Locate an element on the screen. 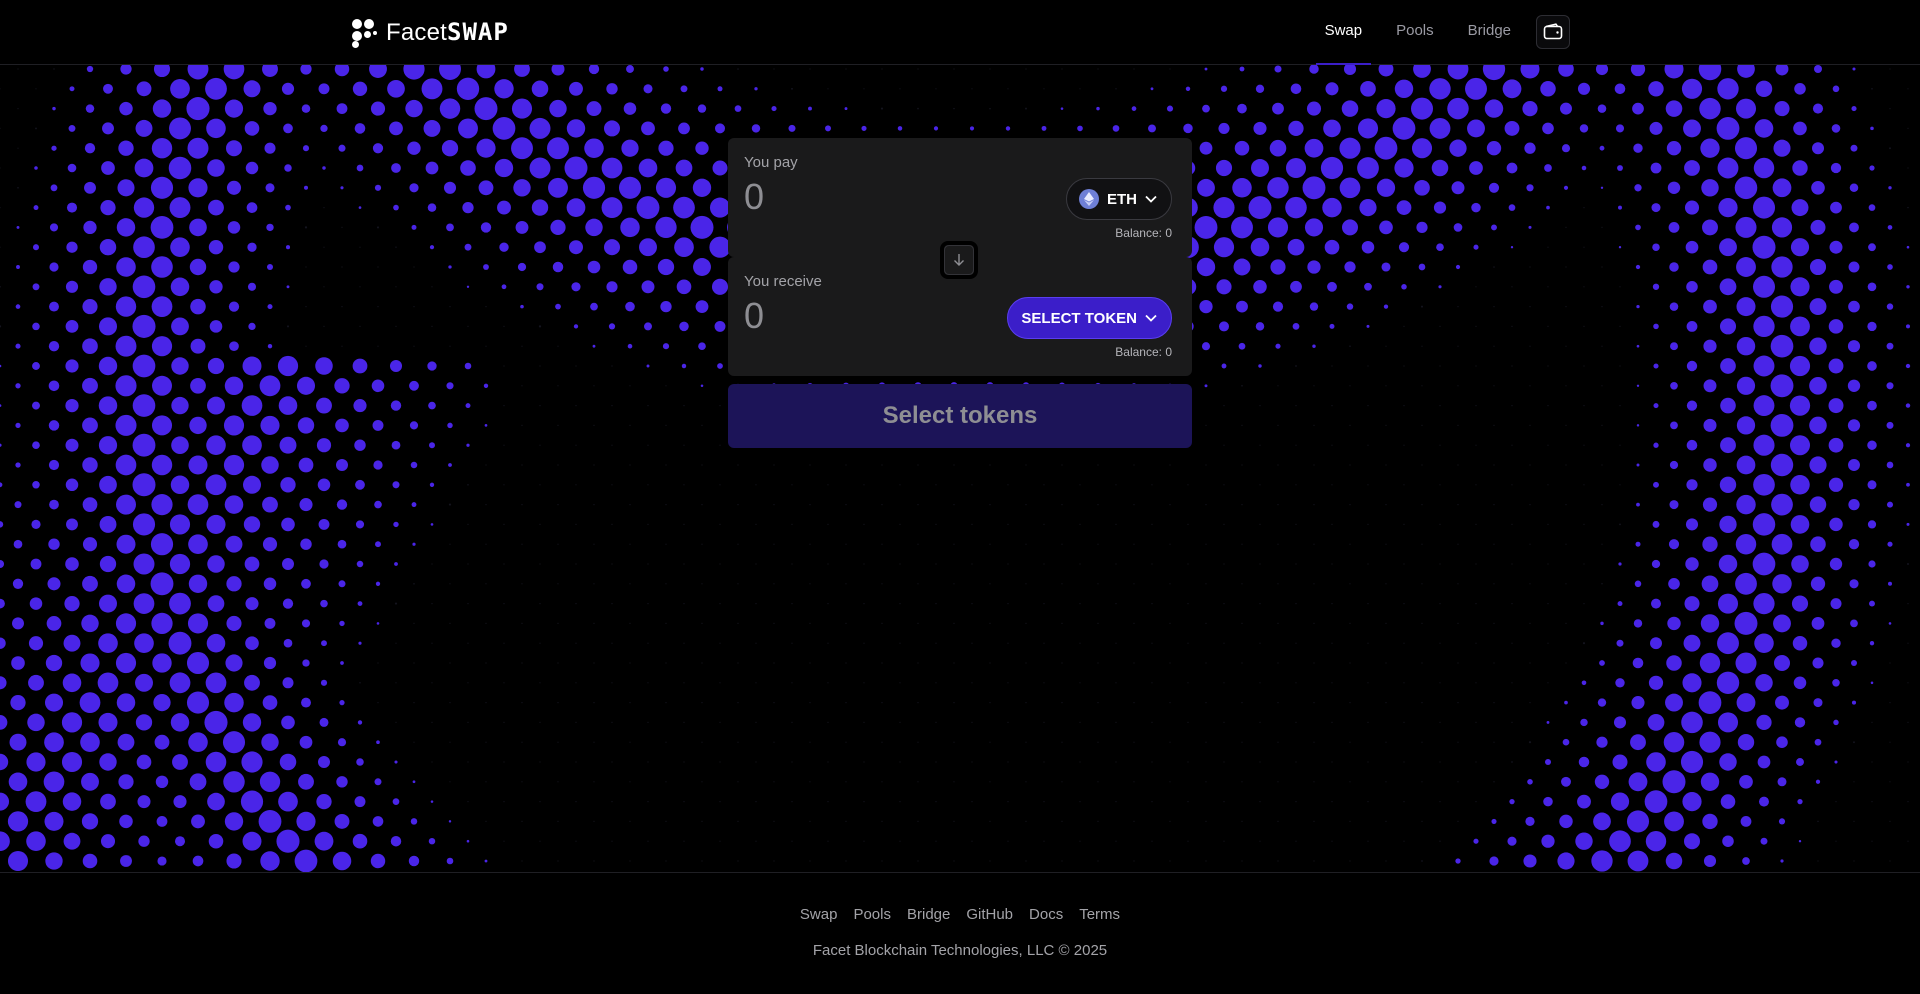 This screenshot has height=994, width=1920. footer-link-bridge: Bridge is located at coordinates (928, 914).